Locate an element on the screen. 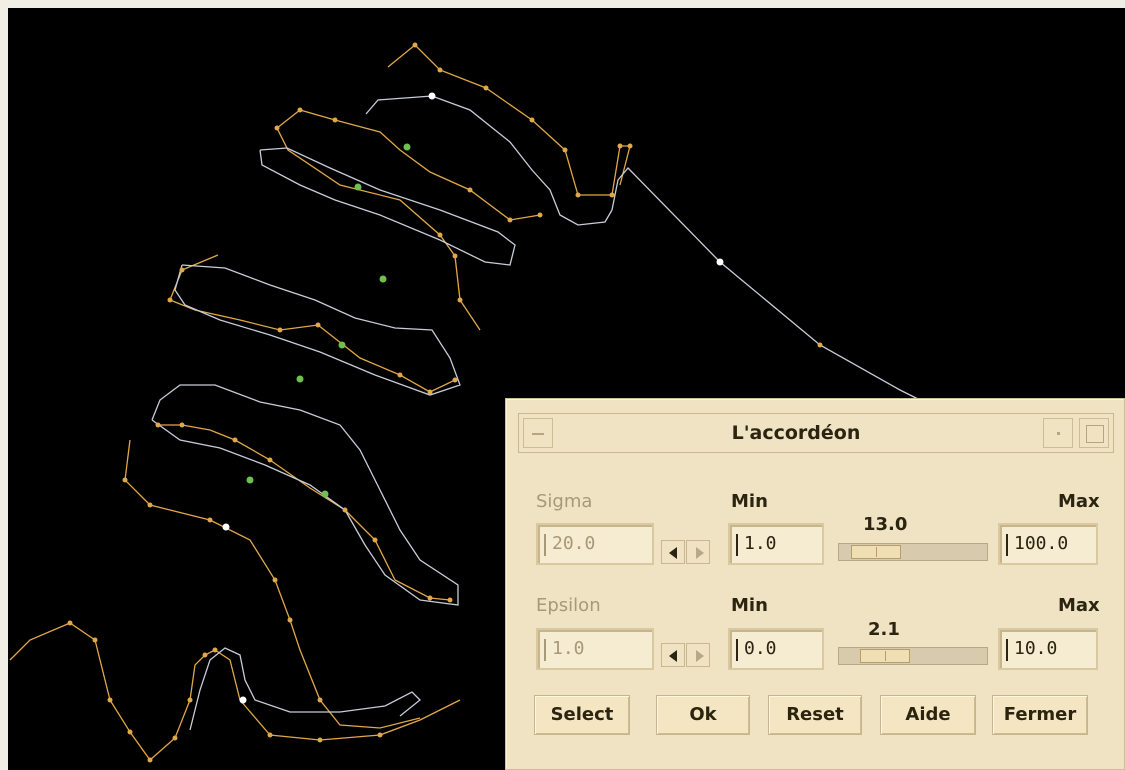 This screenshot has height=770, width=1125. sigma-value-text: 20.0 is located at coordinates (574, 543).